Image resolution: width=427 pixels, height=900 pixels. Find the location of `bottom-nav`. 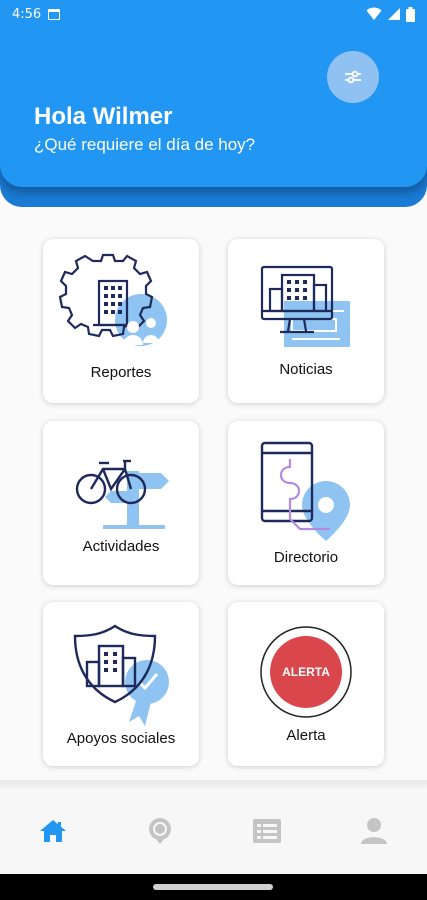

bottom-nav is located at coordinates (213, 831).